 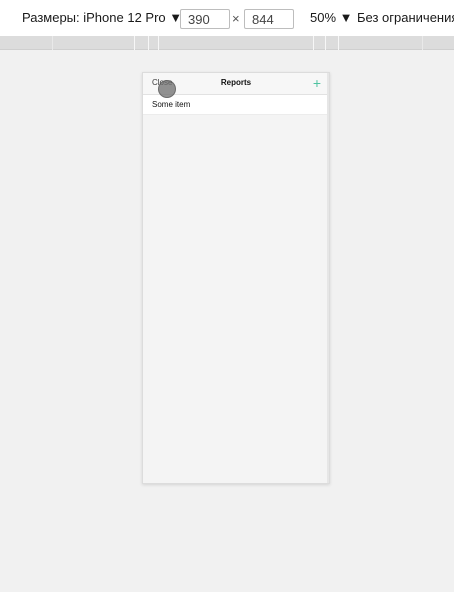 What do you see at coordinates (205, 19) in the screenshot?
I see `width-input` at bounding box center [205, 19].